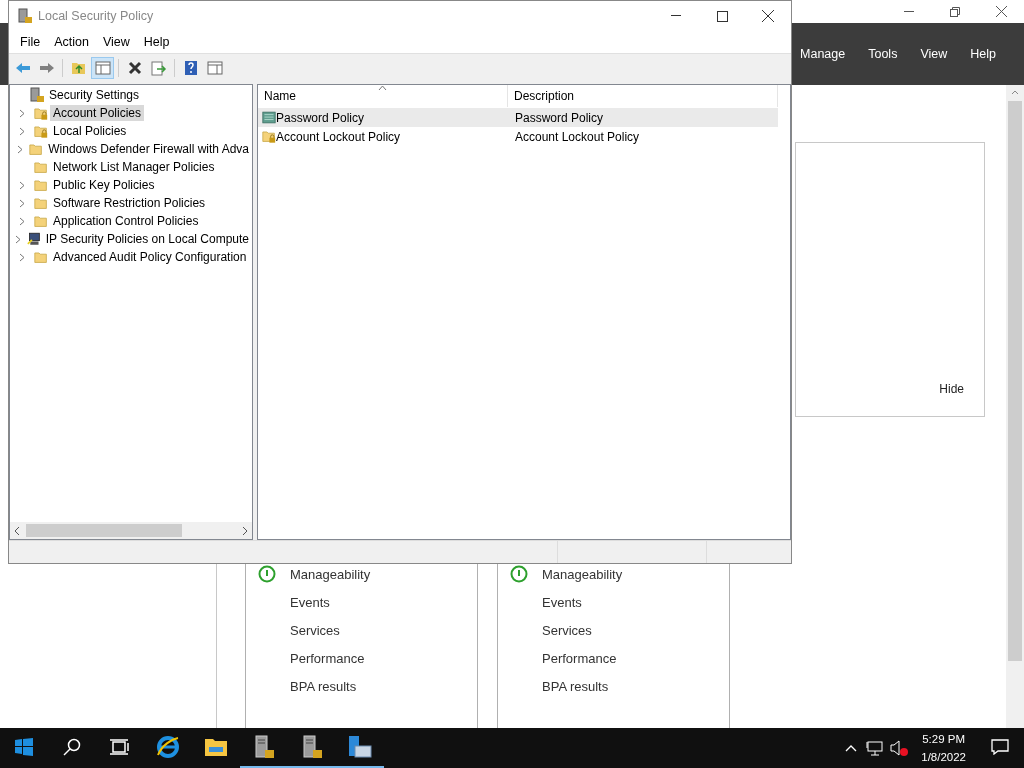 The image size is (1024, 768). Describe the element at coordinates (90, 131) in the screenshot. I see `tree-item: Local Policies` at that location.